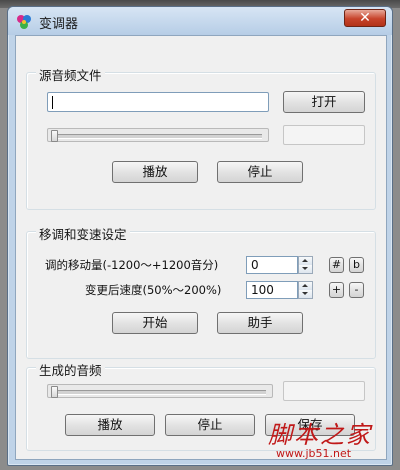  What do you see at coordinates (336, 265) in the screenshot?
I see `sharp-button: #` at bounding box center [336, 265].